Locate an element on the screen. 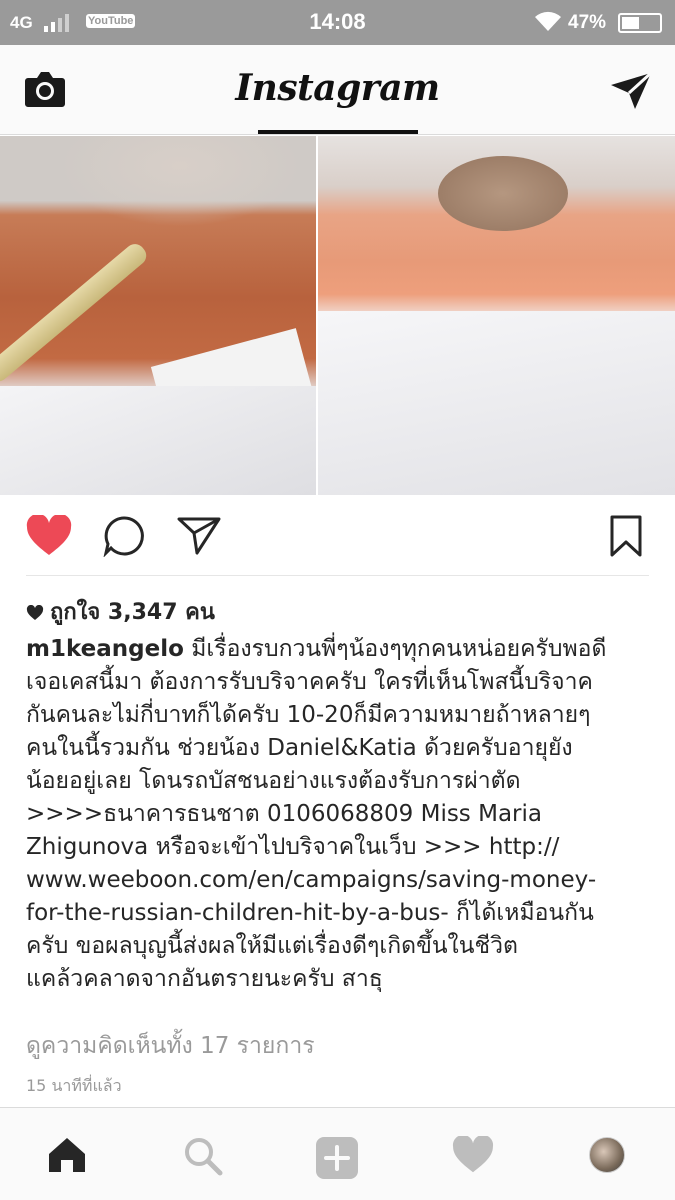 Image resolution: width=675 pixels, height=1200 pixels. caption-line: >>>>ธนาคารธนชาต 0106068809 Miss Maria is located at coordinates (284, 814).